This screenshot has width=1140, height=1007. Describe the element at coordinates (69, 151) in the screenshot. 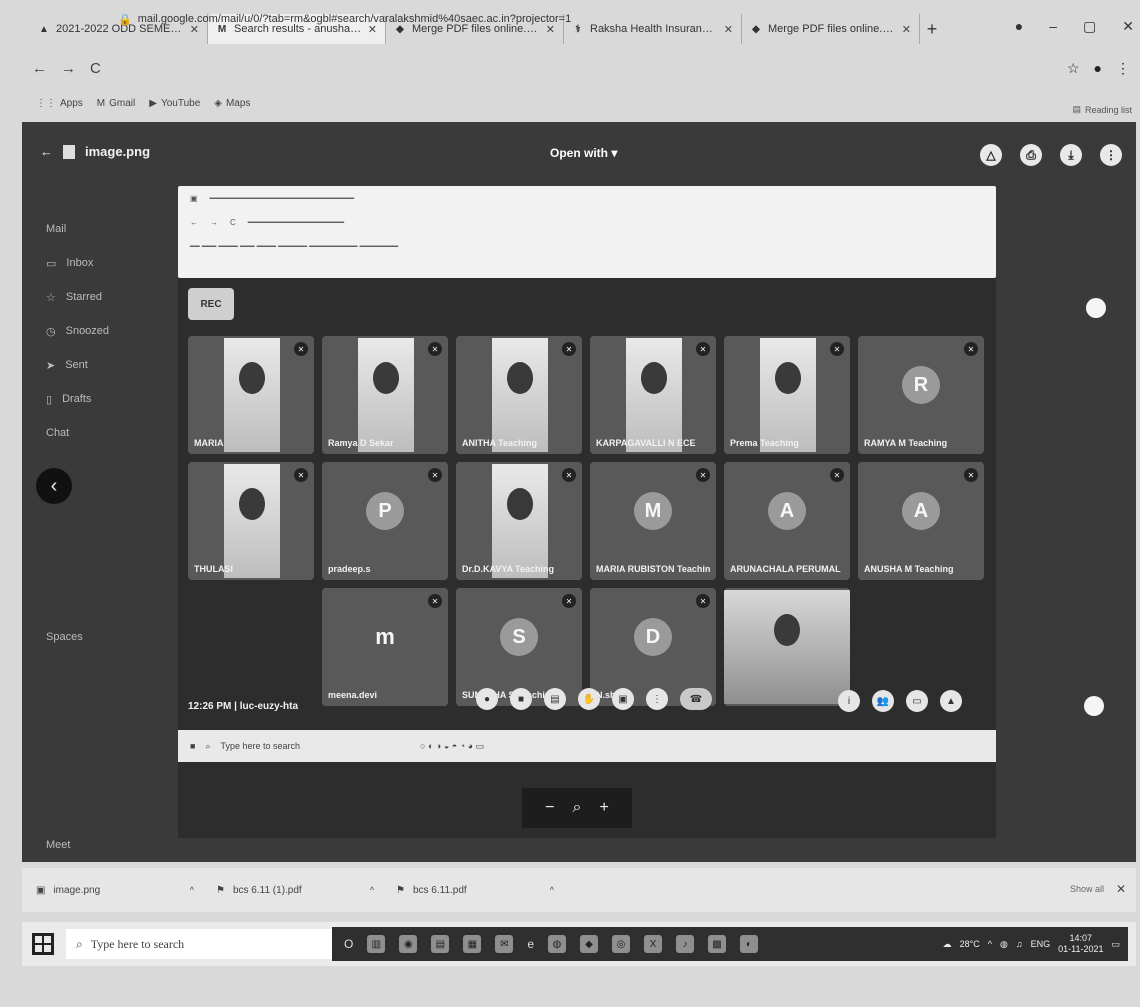

I see `image-file-icon` at that location.